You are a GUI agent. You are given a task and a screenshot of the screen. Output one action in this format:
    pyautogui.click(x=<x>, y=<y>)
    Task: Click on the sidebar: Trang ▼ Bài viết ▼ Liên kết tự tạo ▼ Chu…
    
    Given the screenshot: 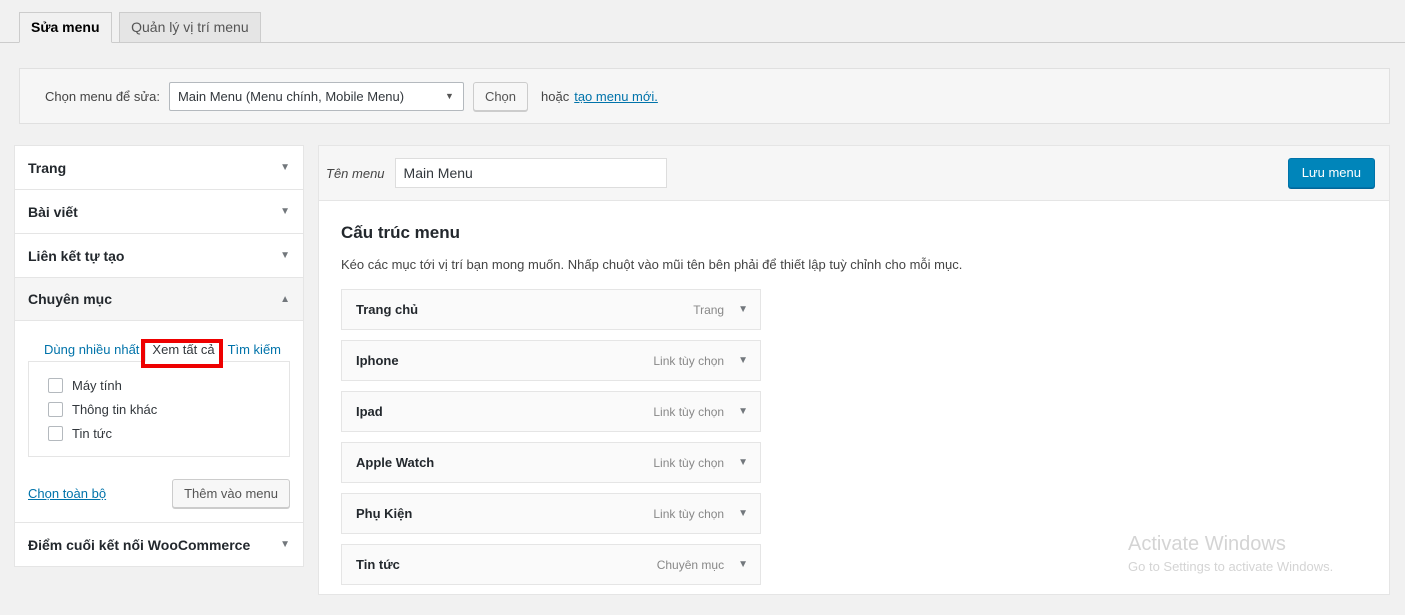 What is the action you would take?
    pyautogui.click(x=159, y=356)
    